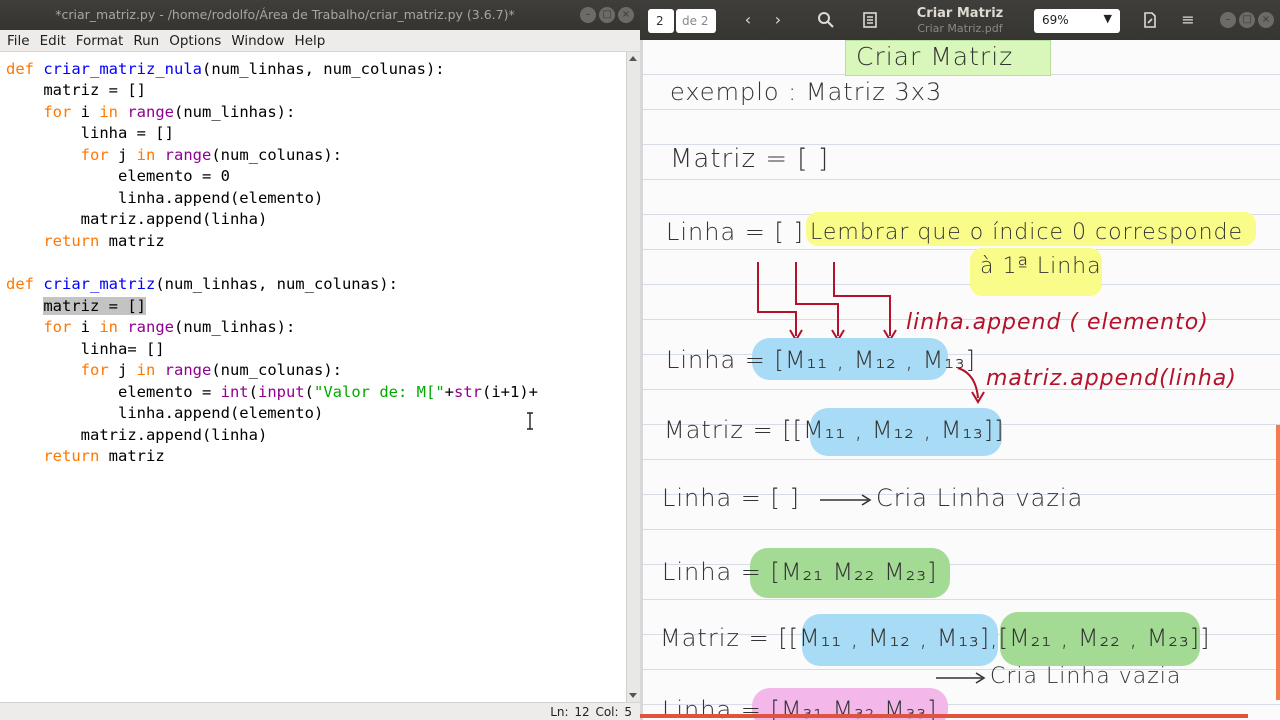  Describe the element at coordinates (94, 306) in the screenshot. I see `code-line-12: matriz = []` at that location.